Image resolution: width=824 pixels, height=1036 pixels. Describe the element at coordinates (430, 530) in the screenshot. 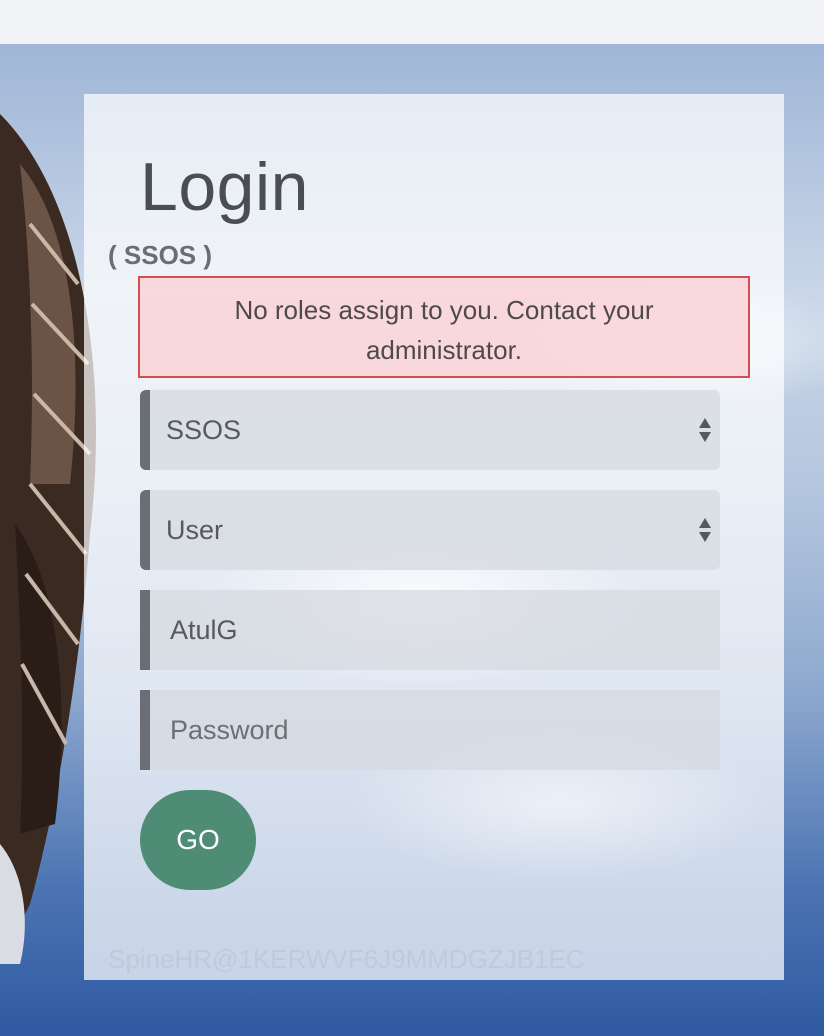

I see `role-select: User` at that location.